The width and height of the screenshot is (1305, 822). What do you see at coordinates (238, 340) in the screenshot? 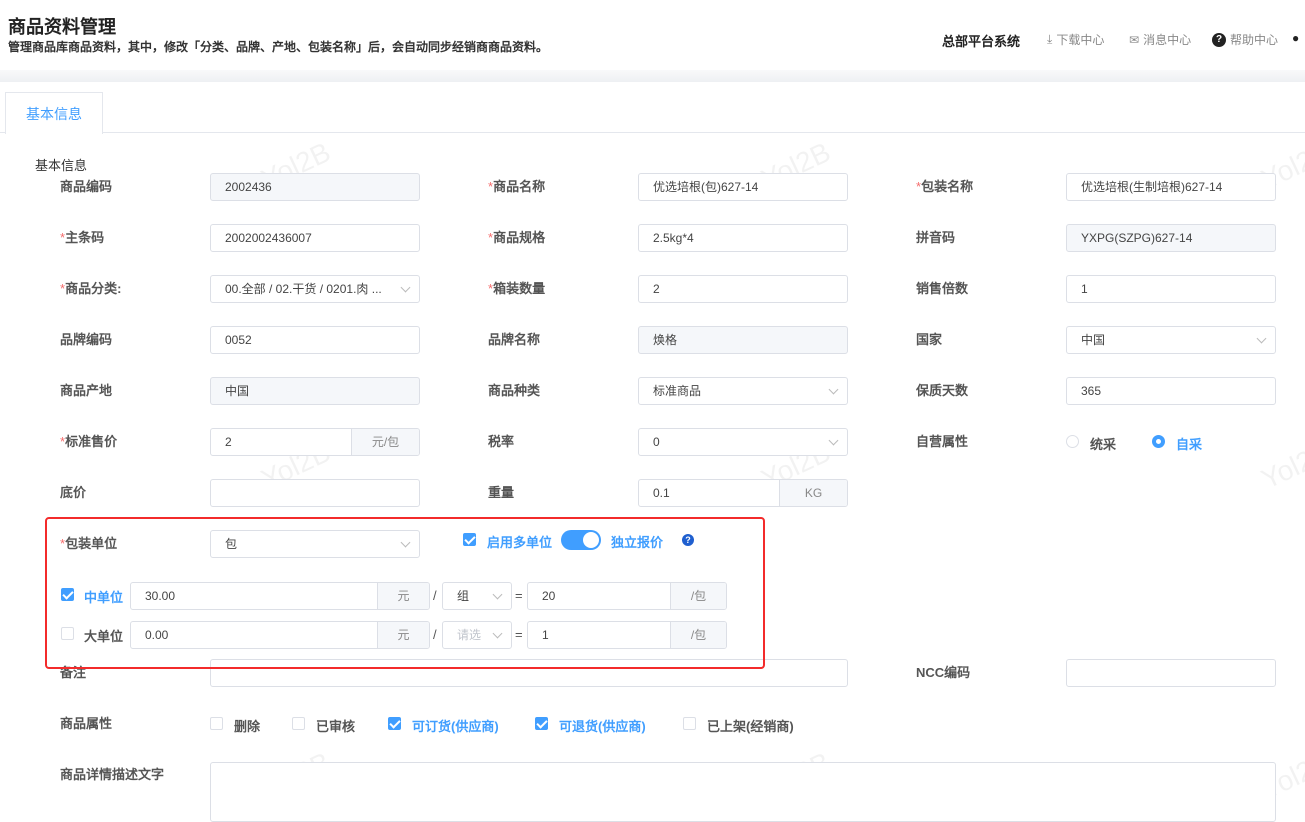
I see `field-value: 0052` at bounding box center [238, 340].